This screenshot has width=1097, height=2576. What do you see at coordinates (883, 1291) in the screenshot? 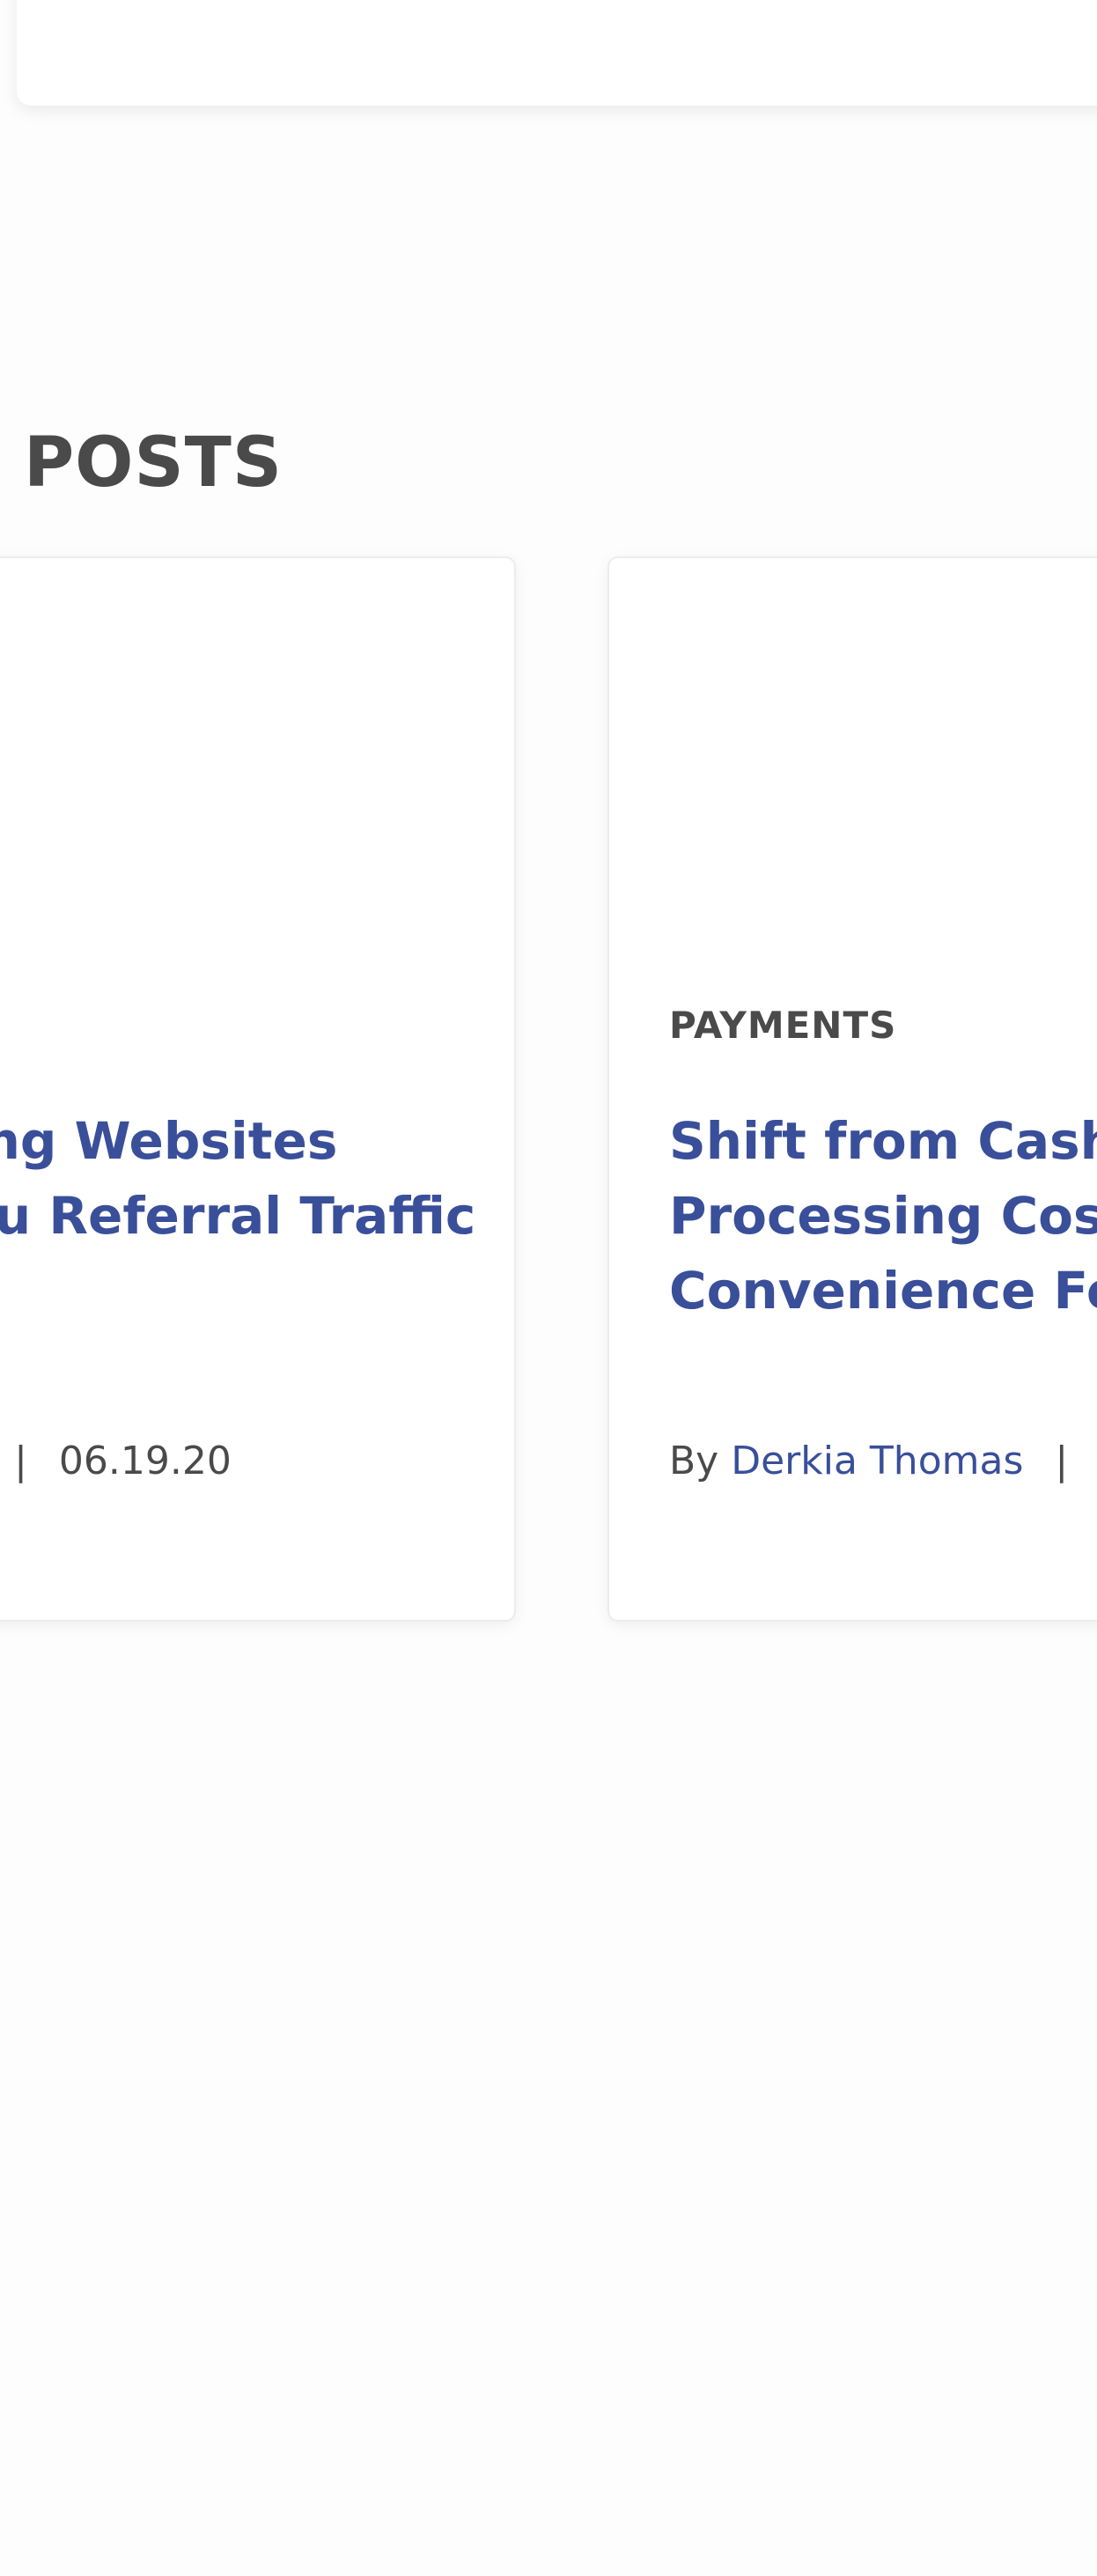
I see `post-title-line: Convenience Fee` at bounding box center [883, 1291].